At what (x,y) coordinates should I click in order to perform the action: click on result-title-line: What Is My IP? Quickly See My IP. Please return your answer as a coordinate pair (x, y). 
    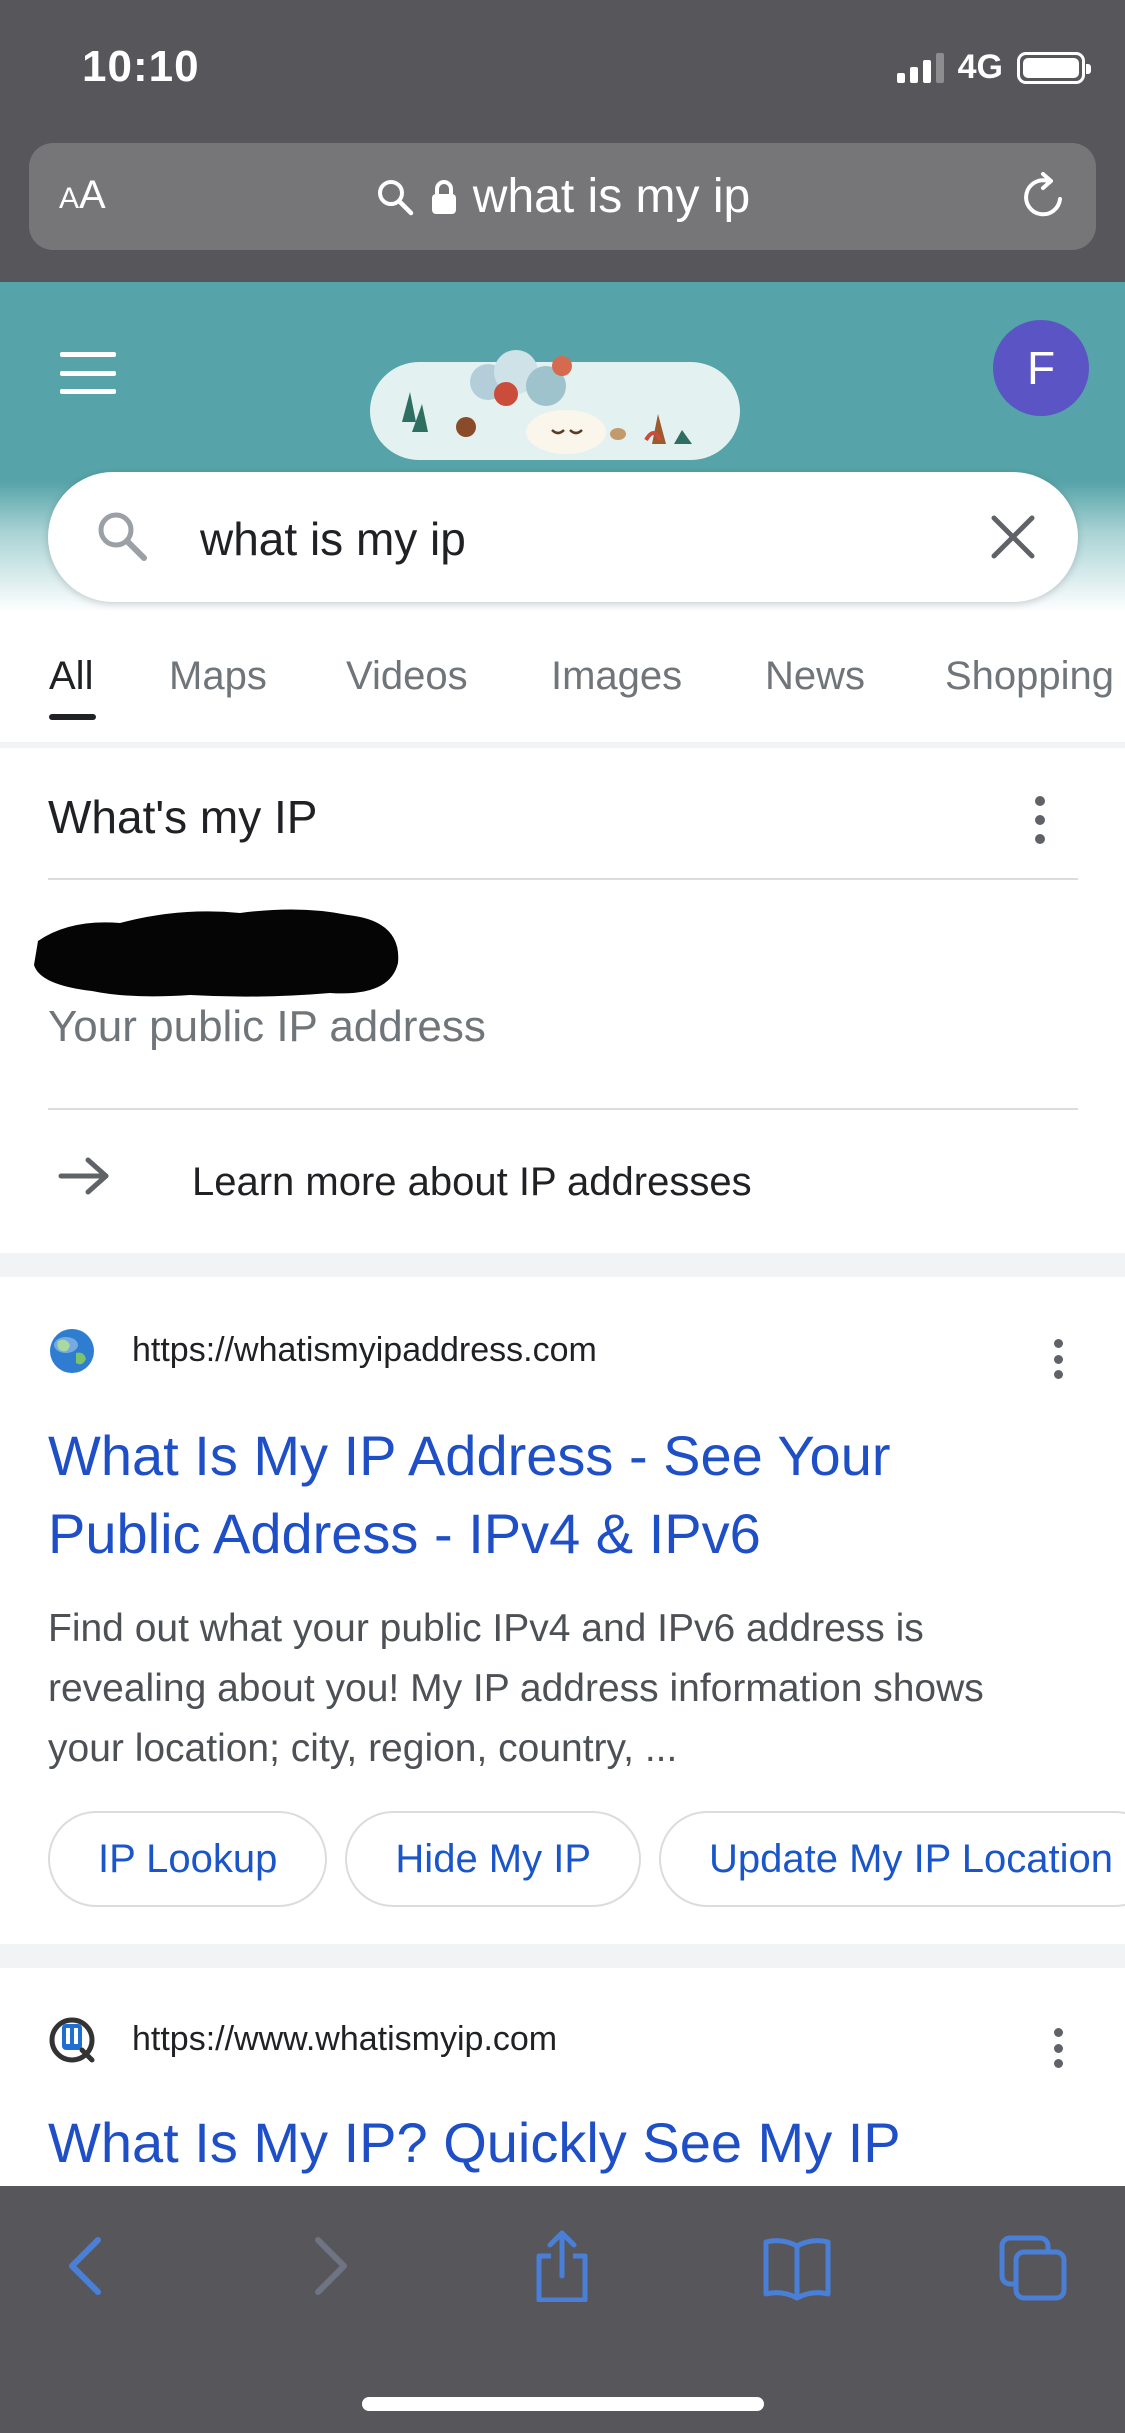
    Looking at the image, I should click on (548, 2143).